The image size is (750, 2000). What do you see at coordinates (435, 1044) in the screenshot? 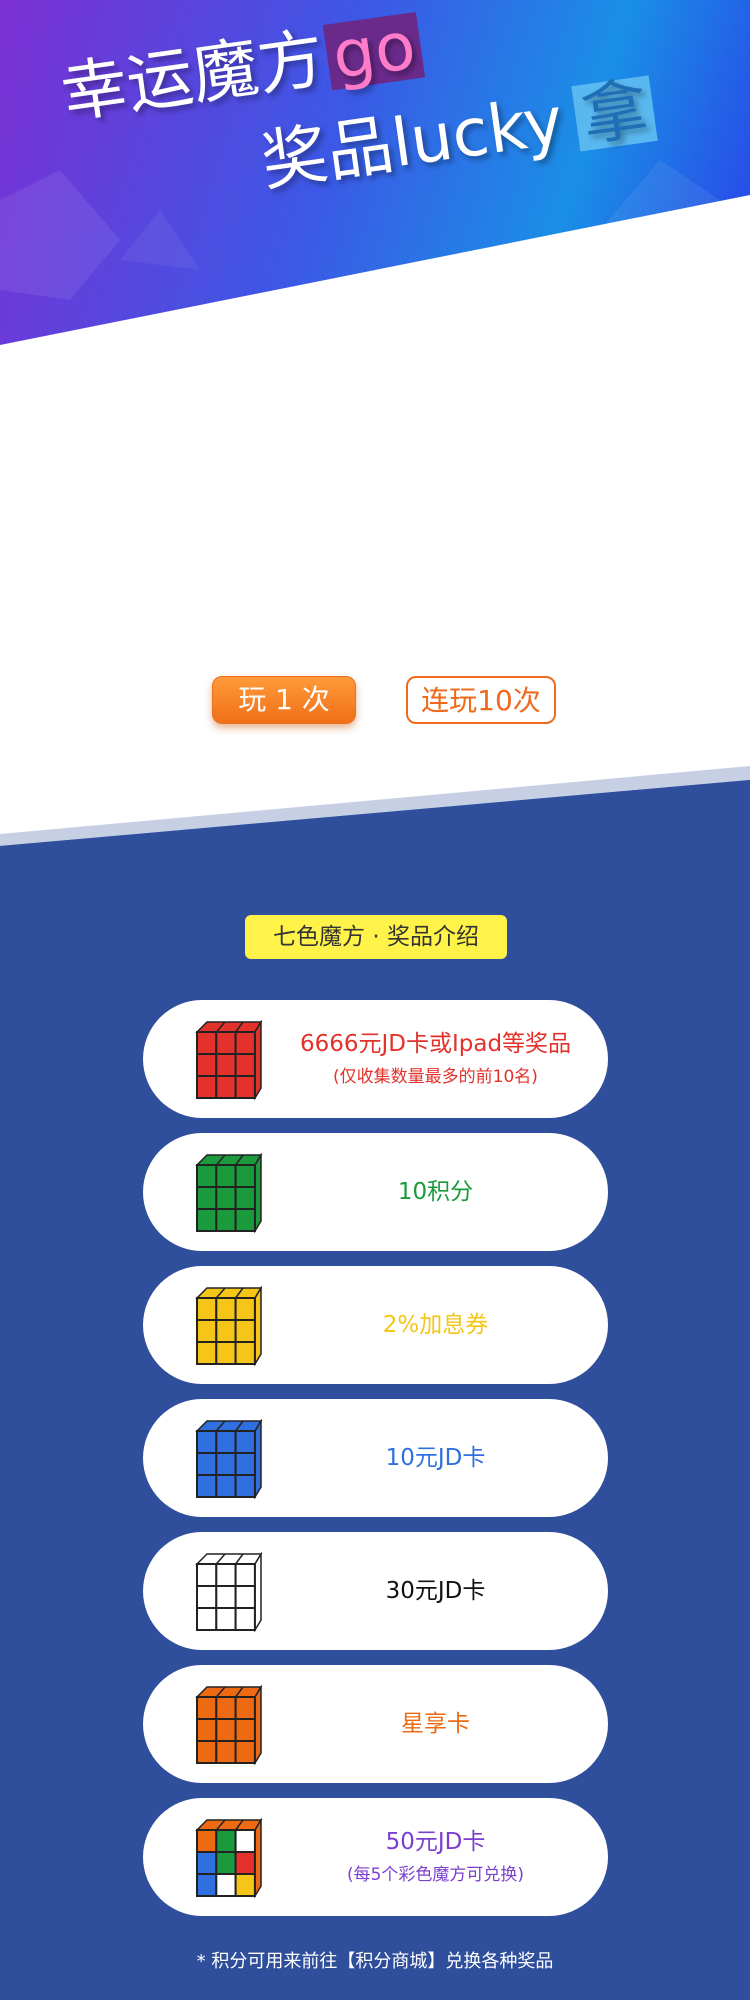
I see `prize-title: 6666元JD卡或Ipad等奖品` at bounding box center [435, 1044].